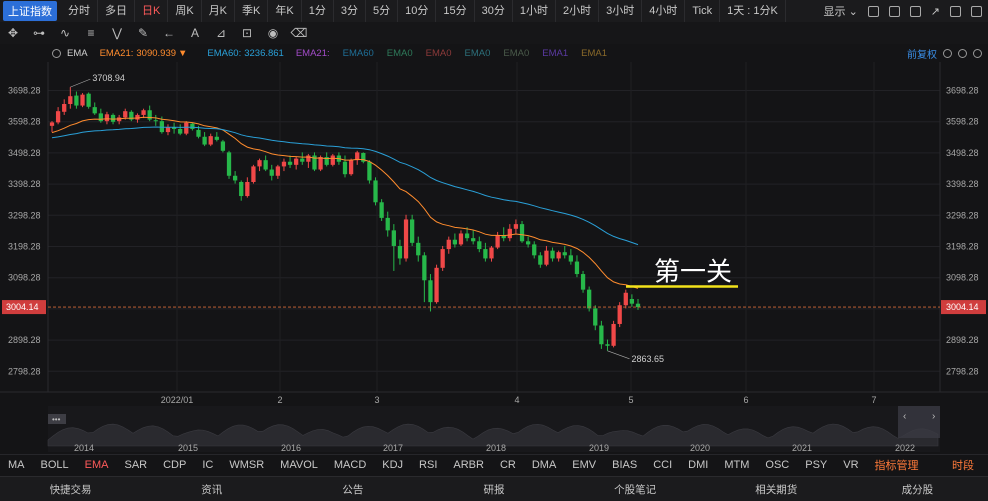  What do you see at coordinates (935, 11) in the screenshot?
I see `share-icon: ↗` at bounding box center [935, 11].